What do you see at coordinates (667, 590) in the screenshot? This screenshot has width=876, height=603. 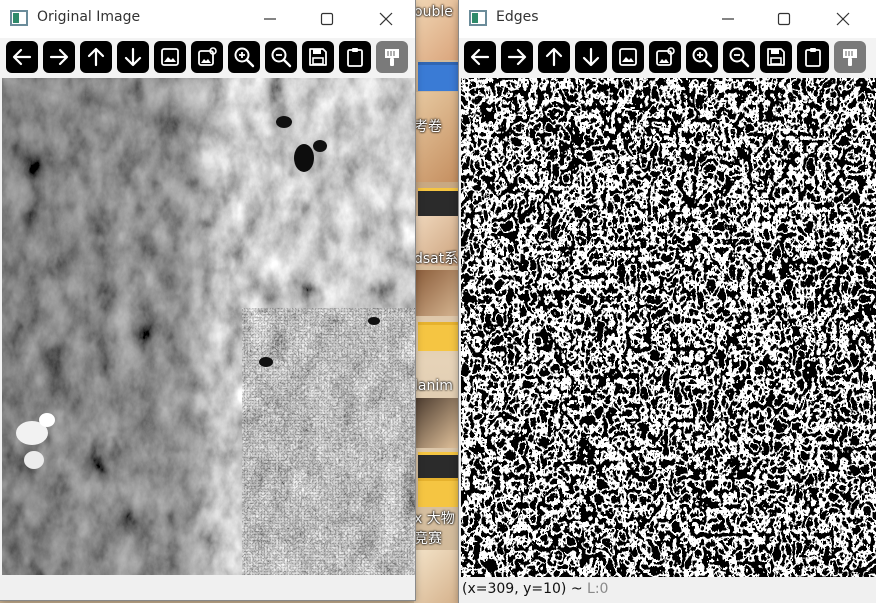 I see `status-bar: (x=309, y=10) ~ L:0` at bounding box center [667, 590].